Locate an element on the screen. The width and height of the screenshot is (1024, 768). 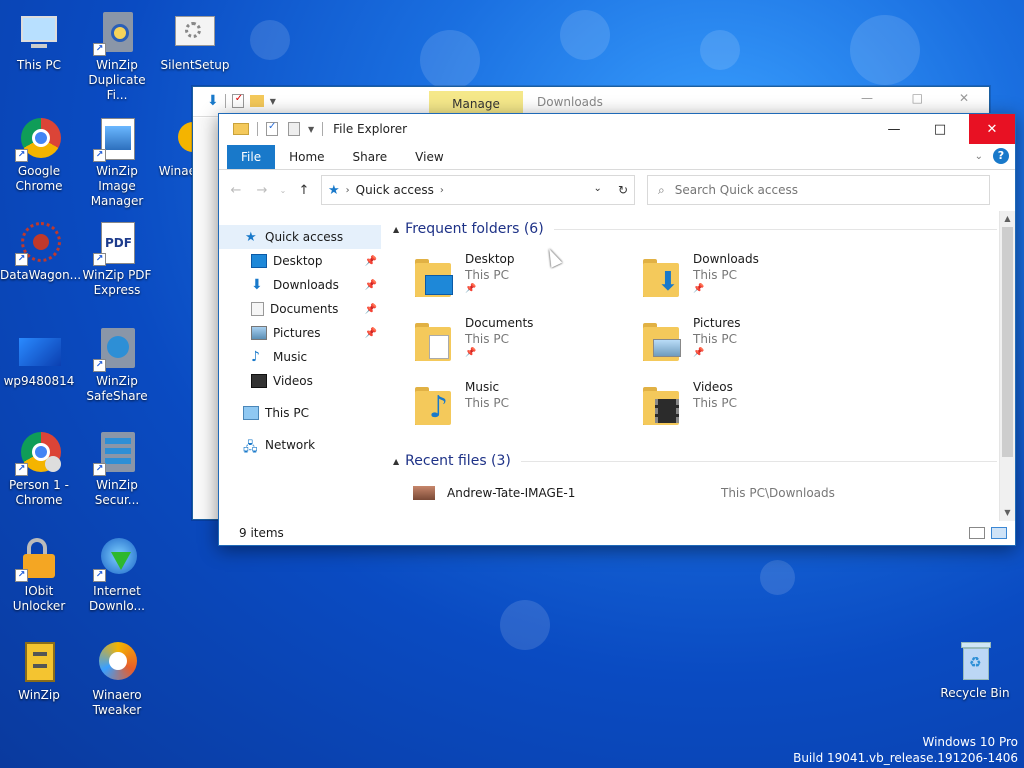
up-arrow-icon: ↑ is located at coordinates (304, 190).